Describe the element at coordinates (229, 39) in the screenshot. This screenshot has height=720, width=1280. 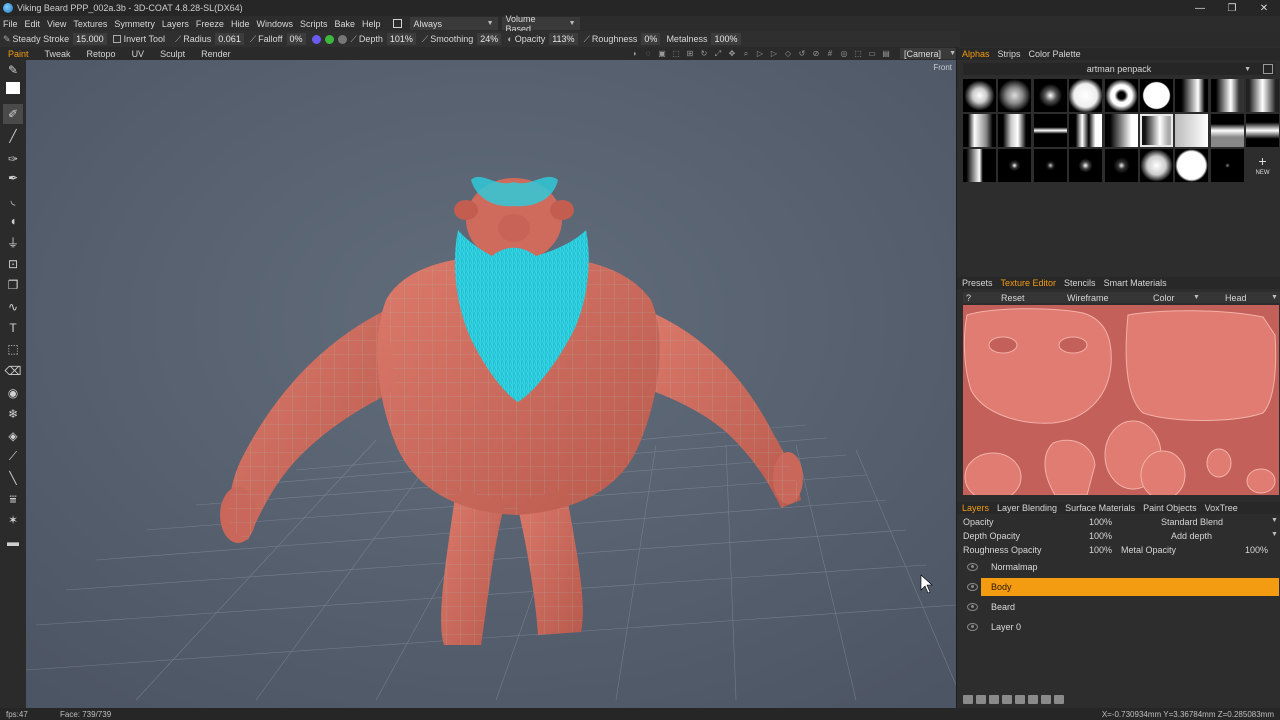
I see `radius-value: 0.061` at that location.